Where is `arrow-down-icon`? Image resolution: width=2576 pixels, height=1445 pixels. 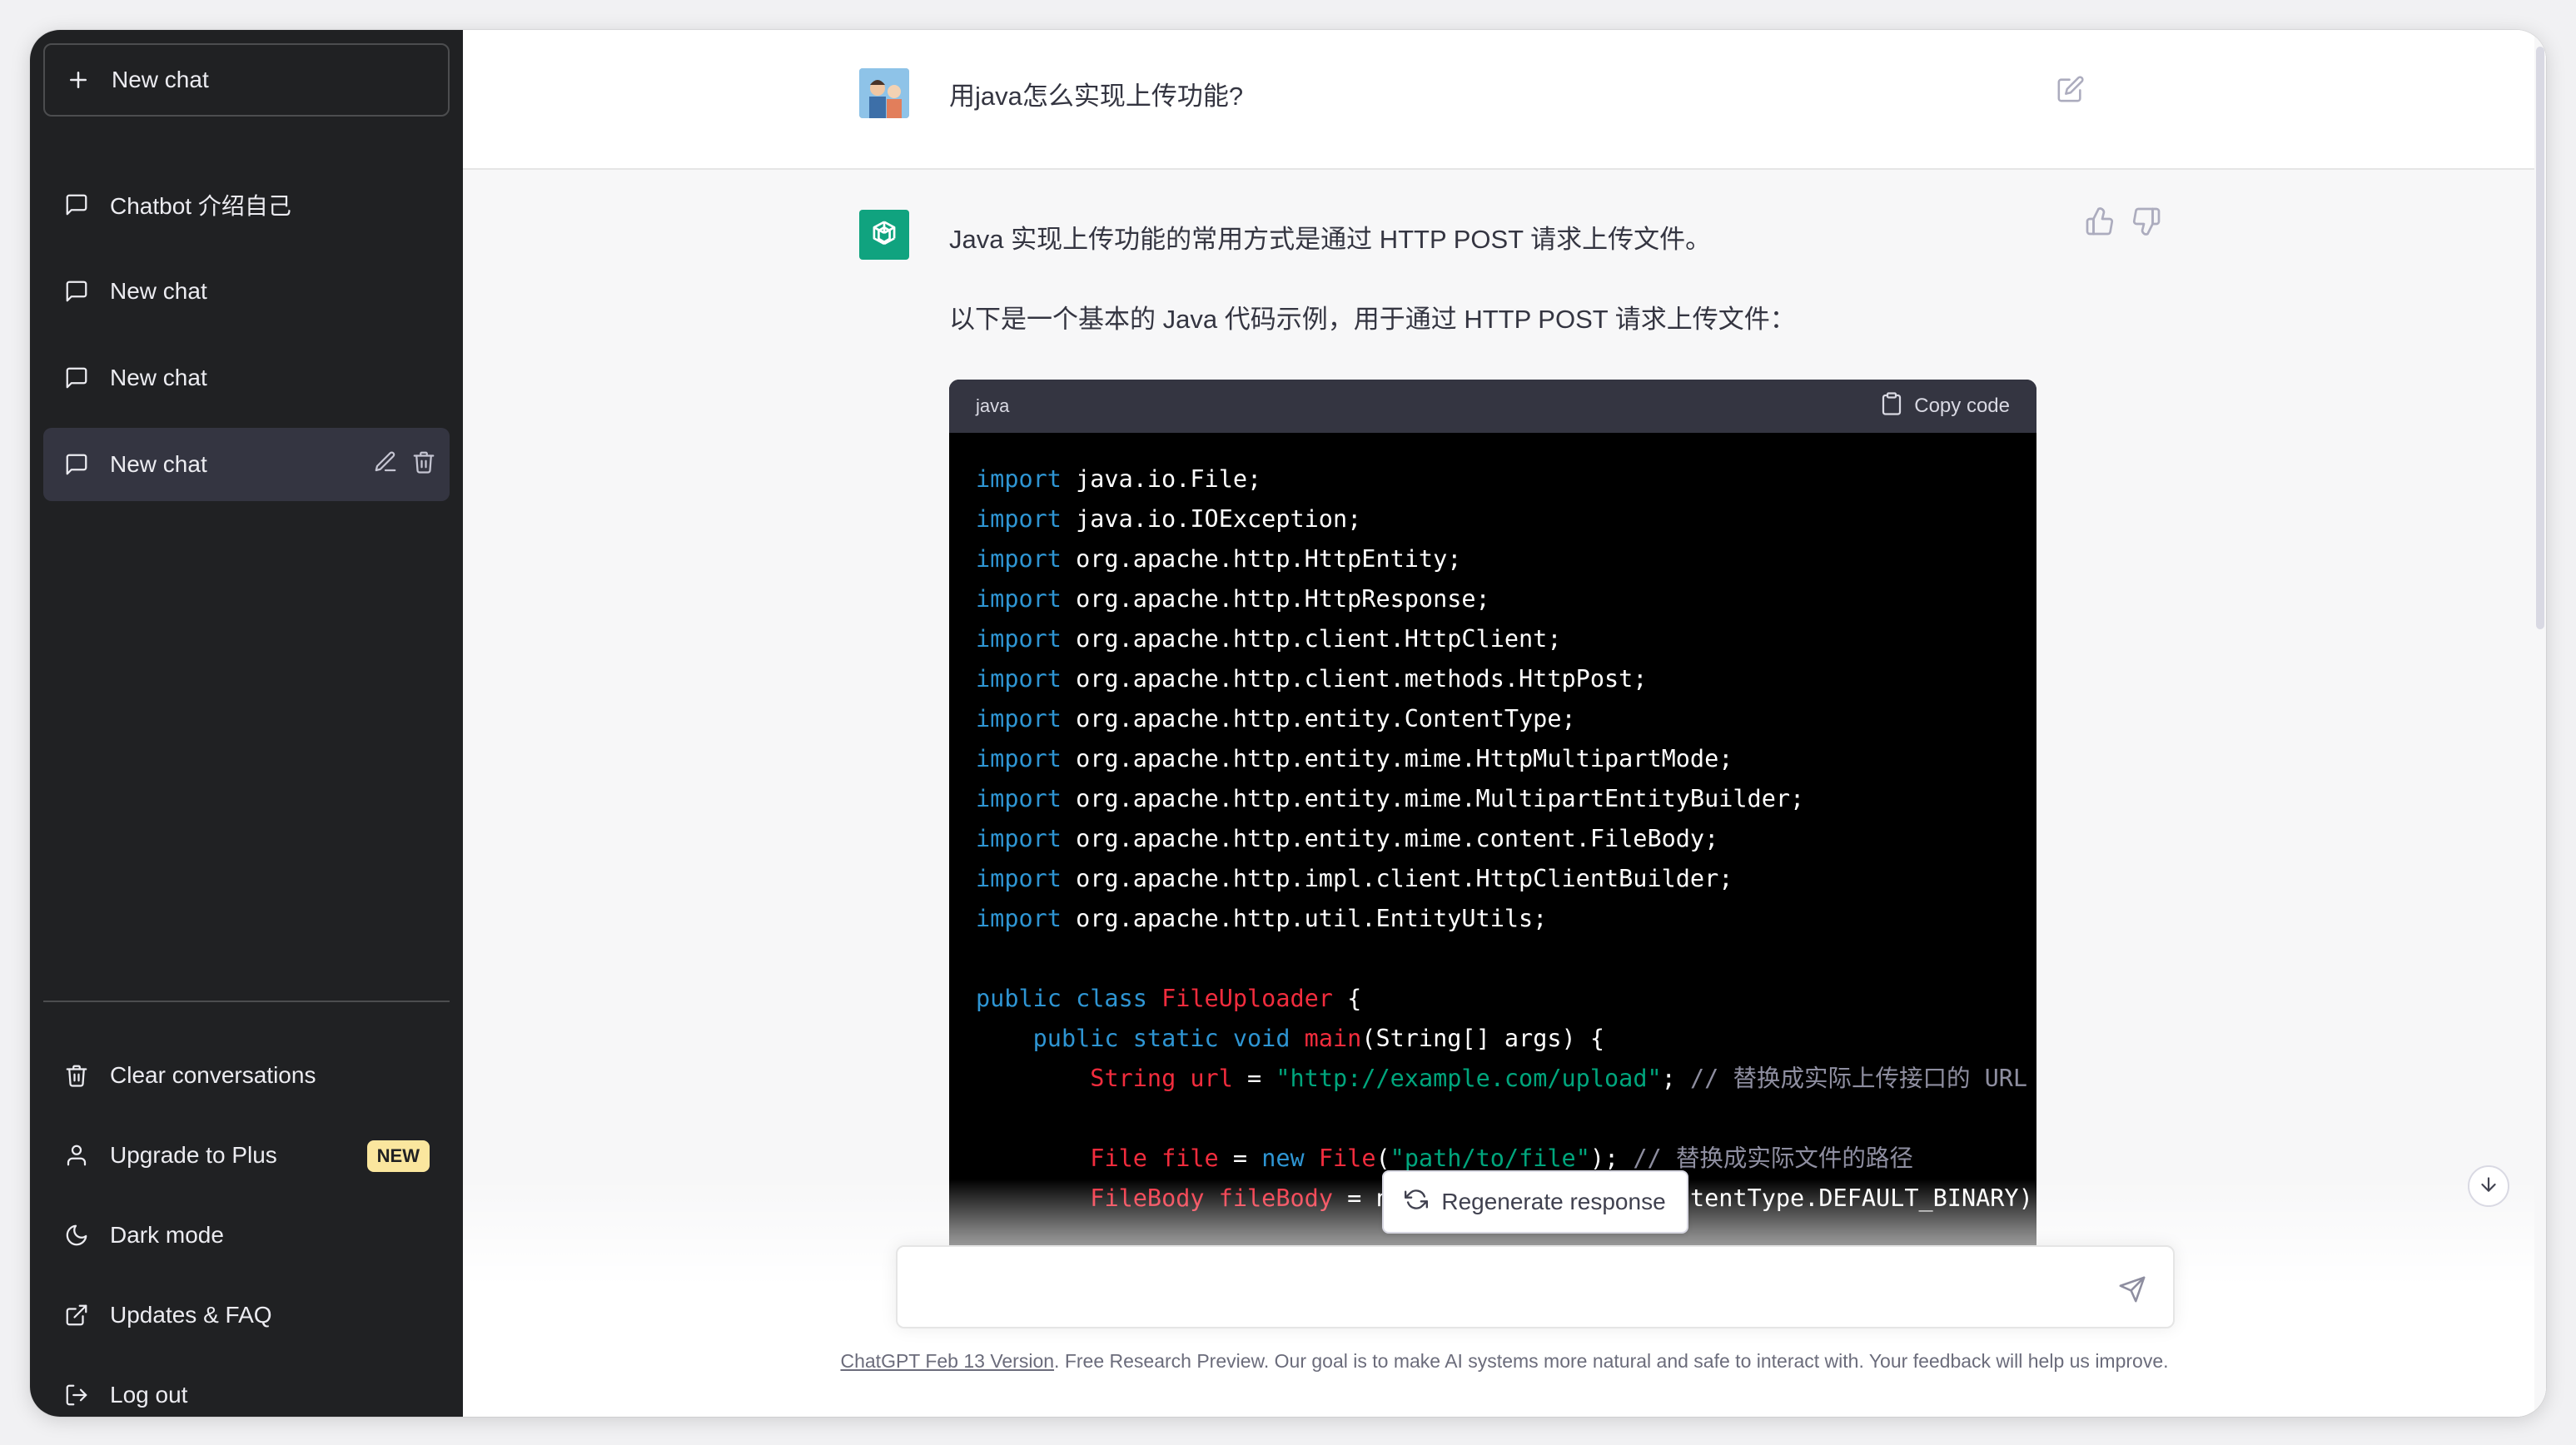 arrow-down-icon is located at coordinates (2488, 1186).